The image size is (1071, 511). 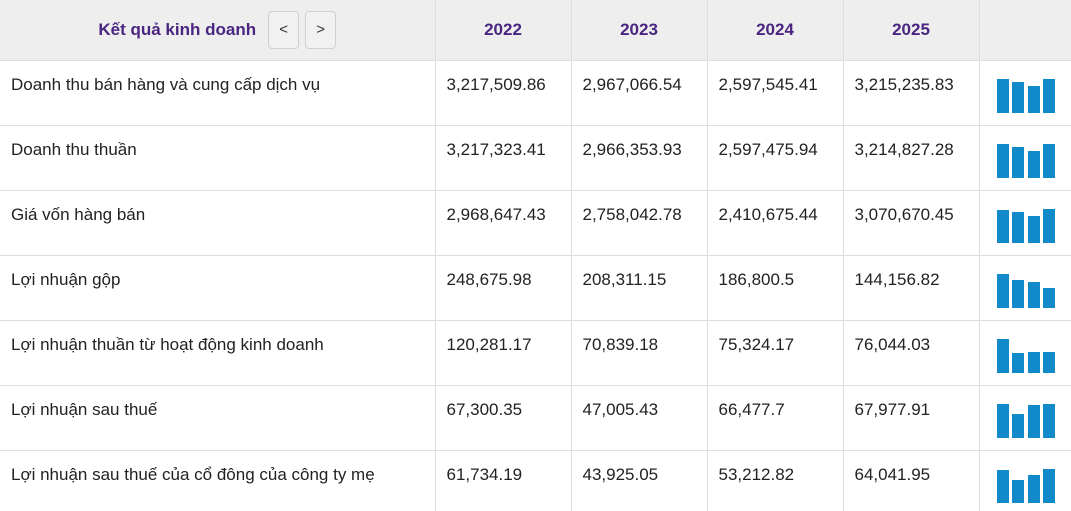 I want to click on value-cell: 186,800.5, so click(x=775, y=288).